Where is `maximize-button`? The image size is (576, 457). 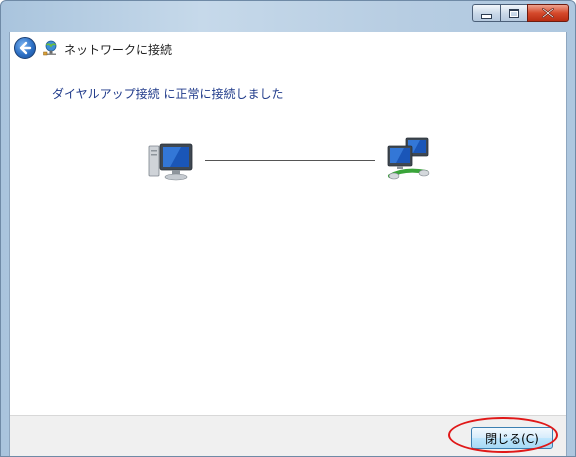
maximize-button is located at coordinates (513, 13).